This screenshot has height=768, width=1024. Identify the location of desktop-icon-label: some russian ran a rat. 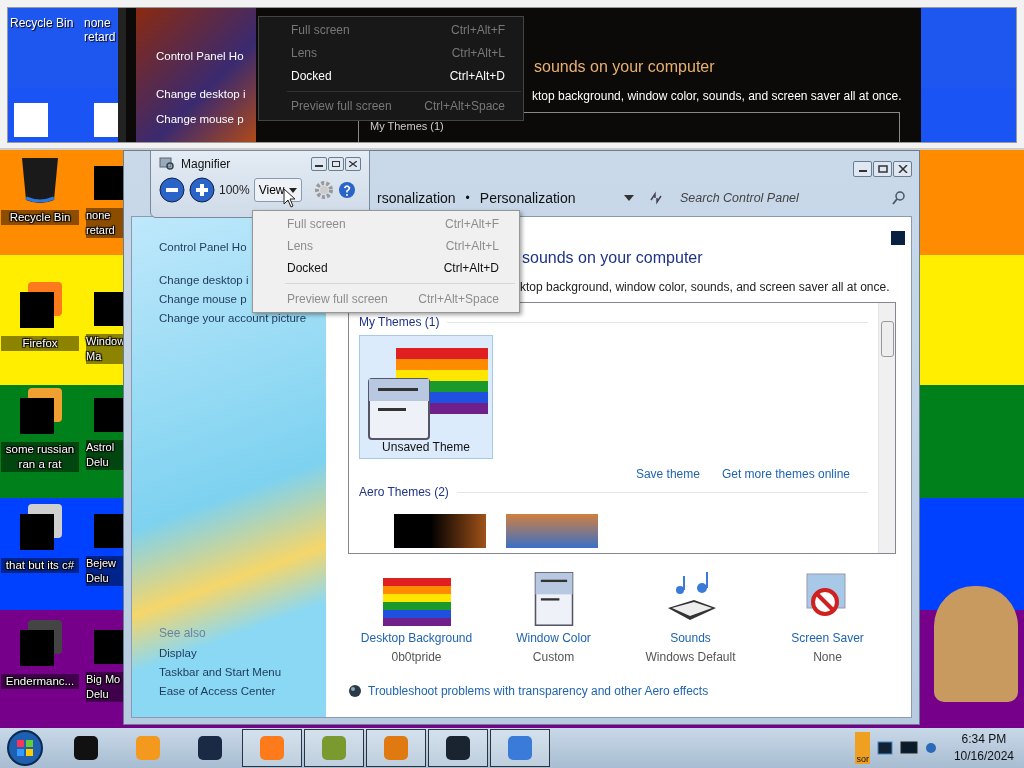
(40, 457).